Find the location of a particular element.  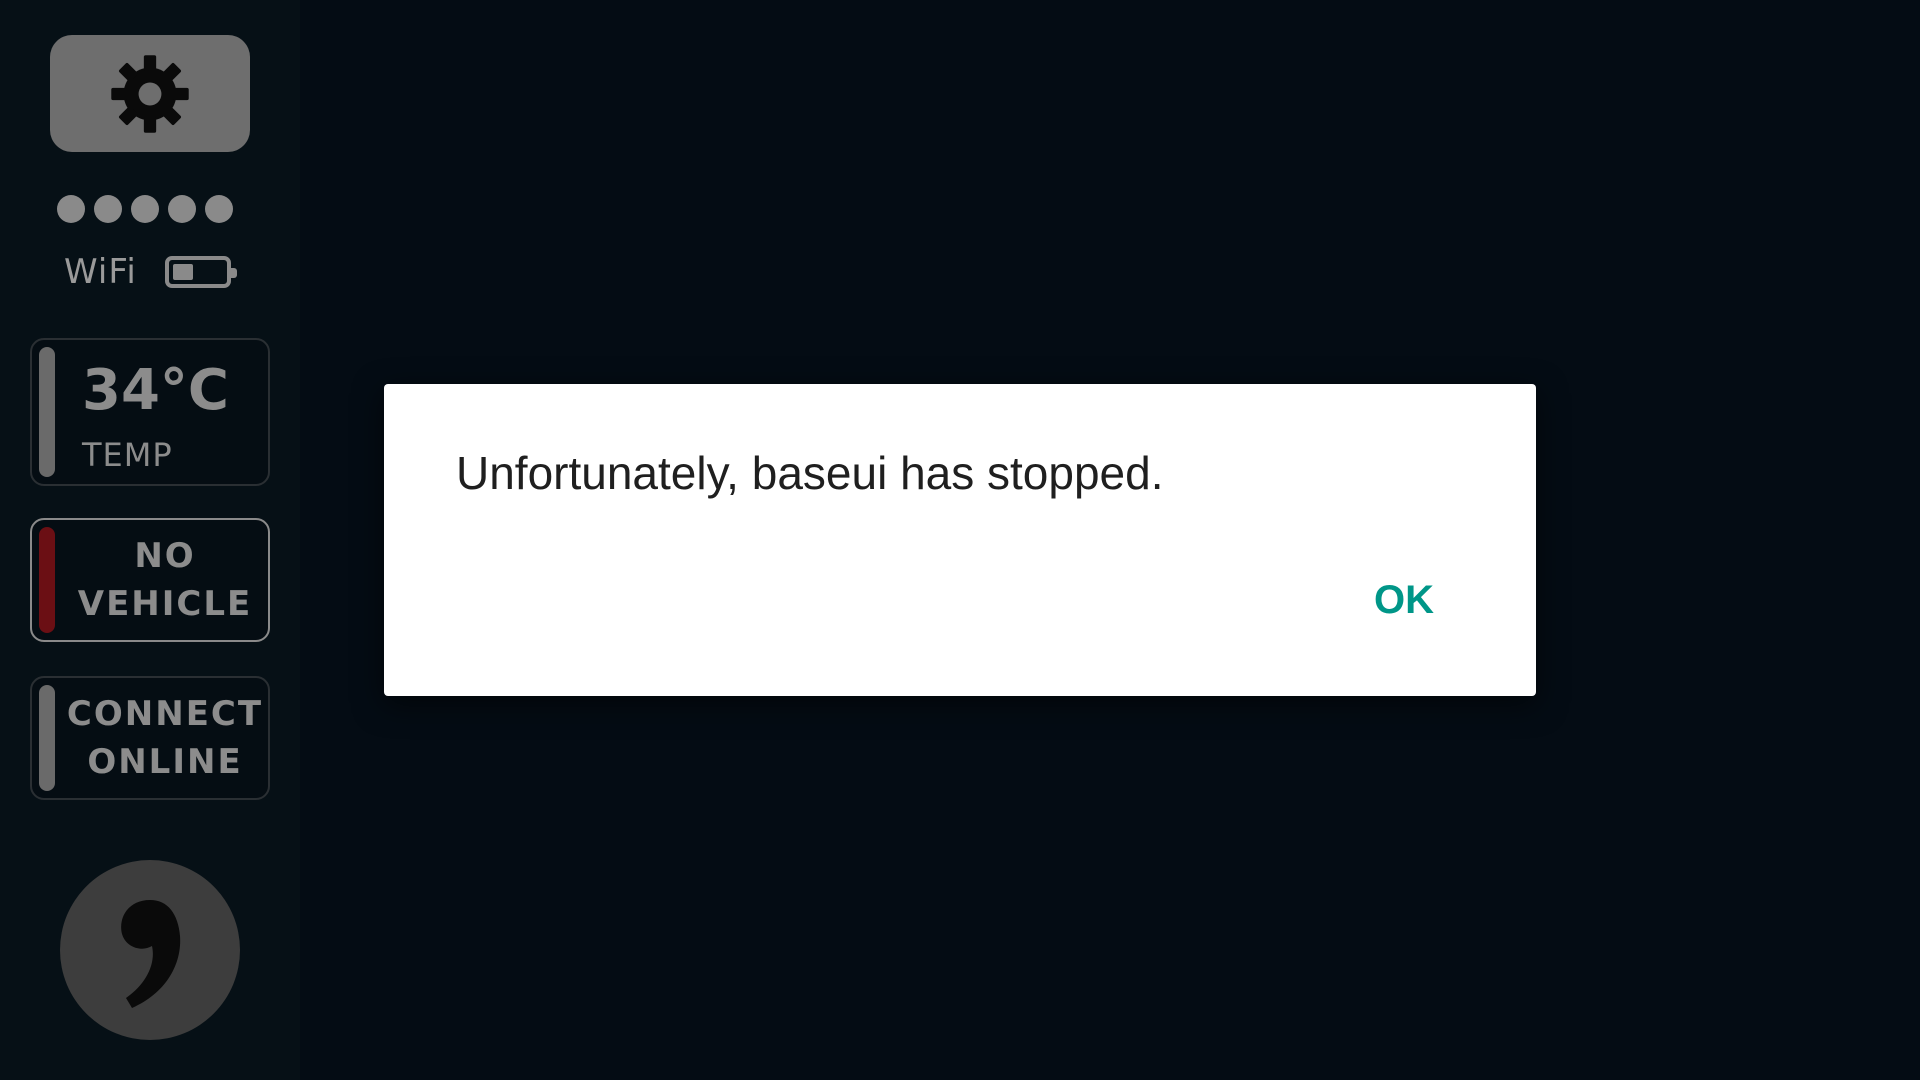

settings-button is located at coordinates (150, 93).